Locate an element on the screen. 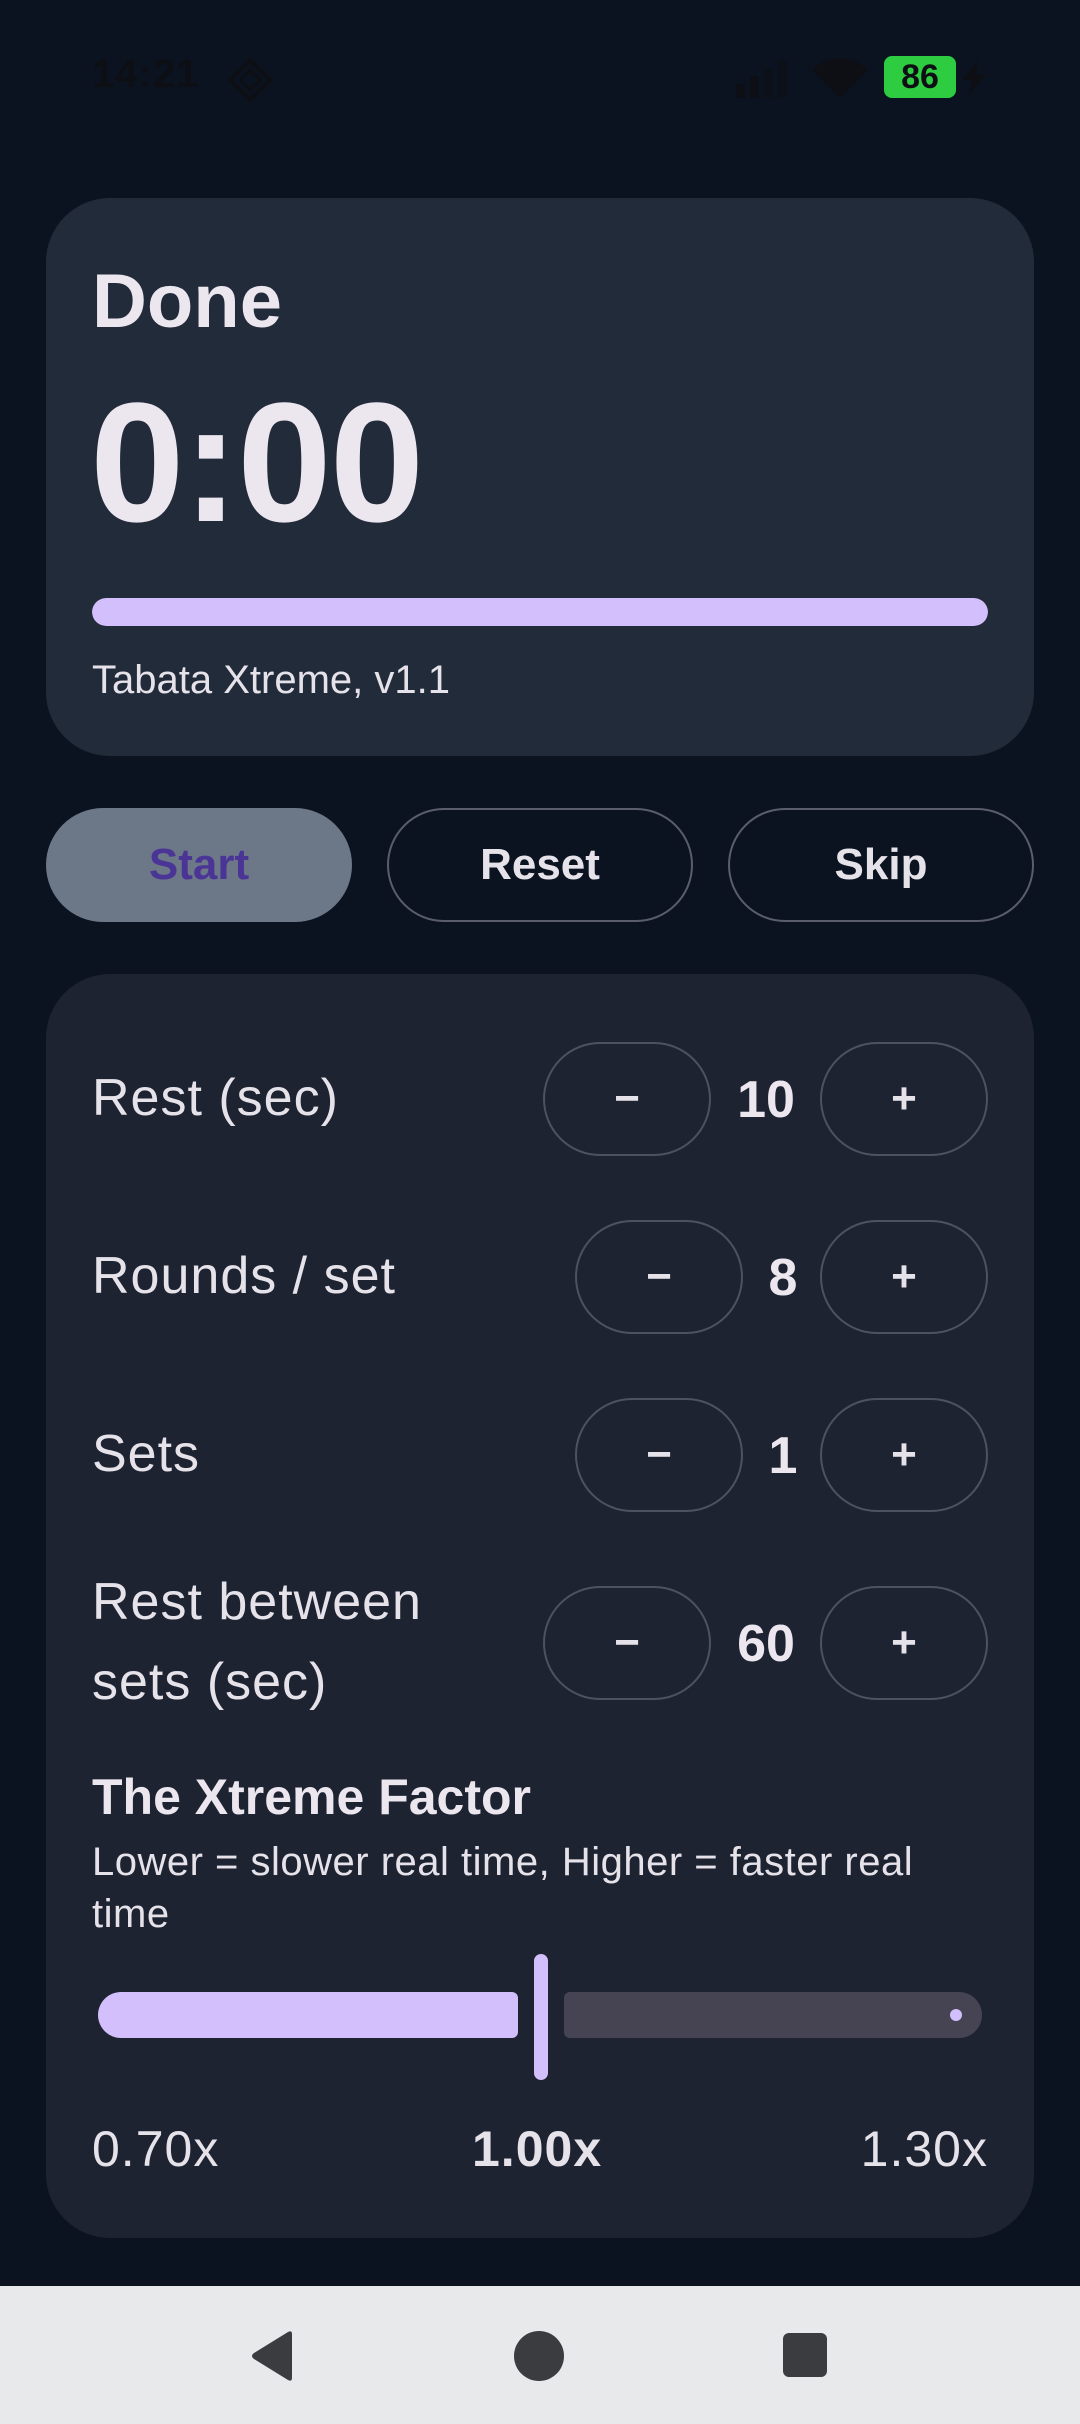 Image resolution: width=1080 pixels, height=2424 pixels. slider-end-dot is located at coordinates (956, 2015).